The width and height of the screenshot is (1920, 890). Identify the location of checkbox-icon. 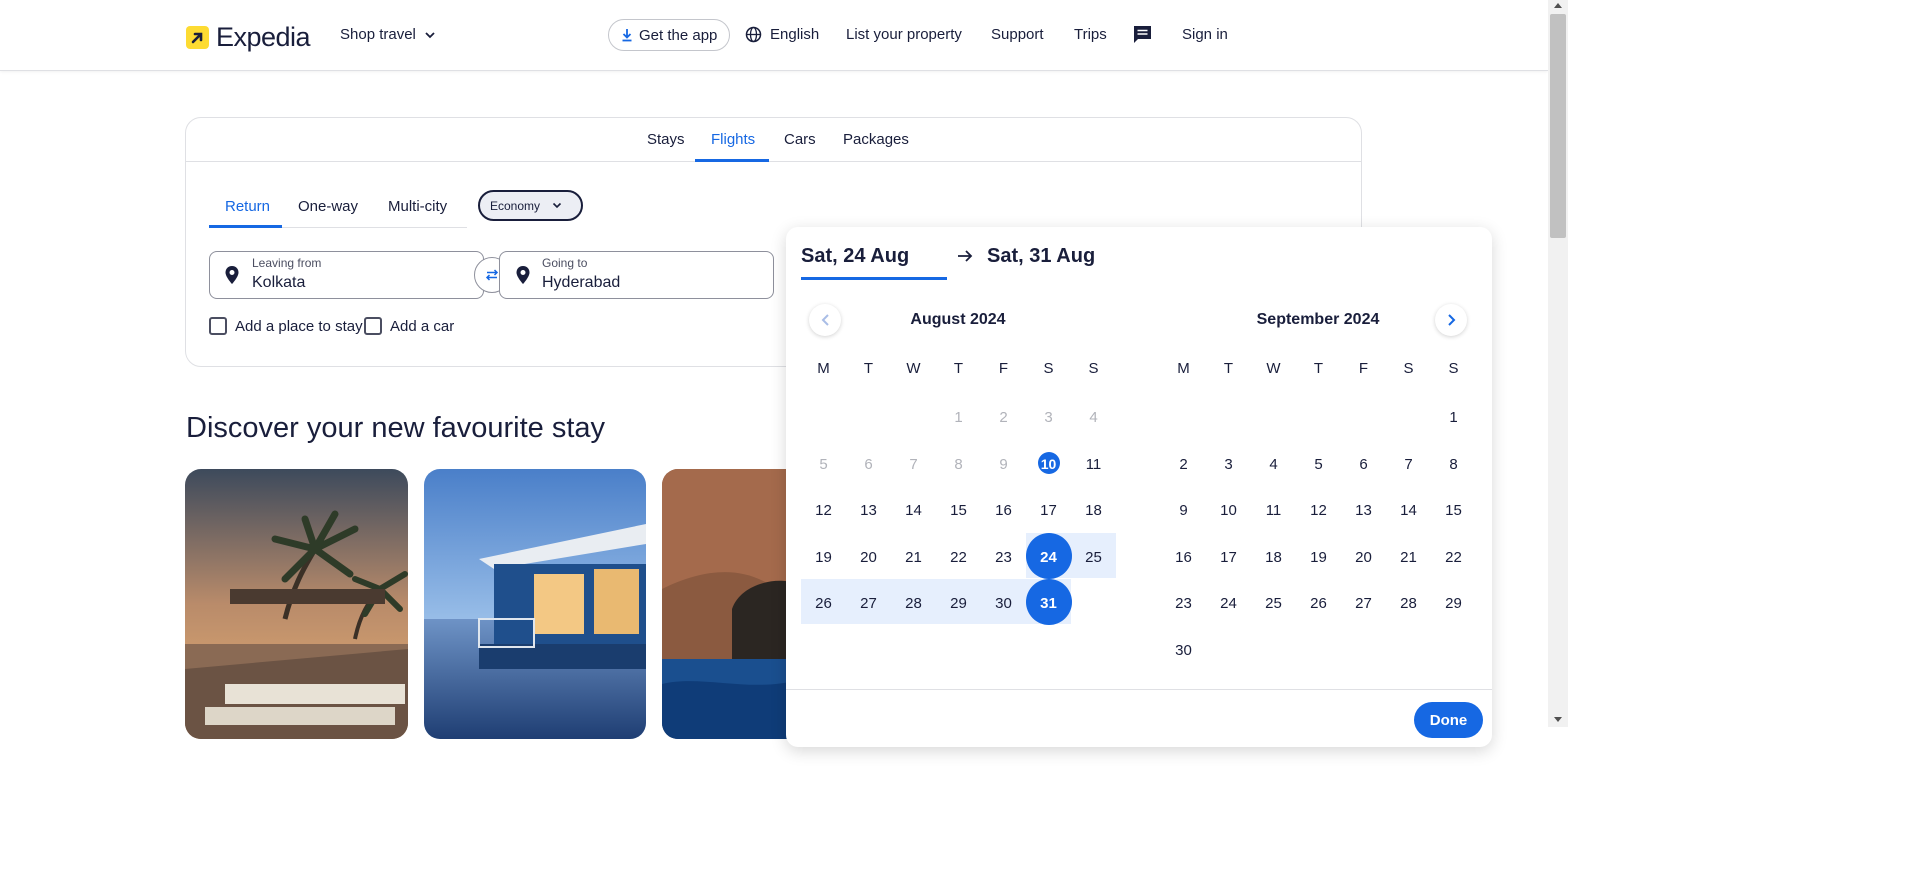
(218, 326).